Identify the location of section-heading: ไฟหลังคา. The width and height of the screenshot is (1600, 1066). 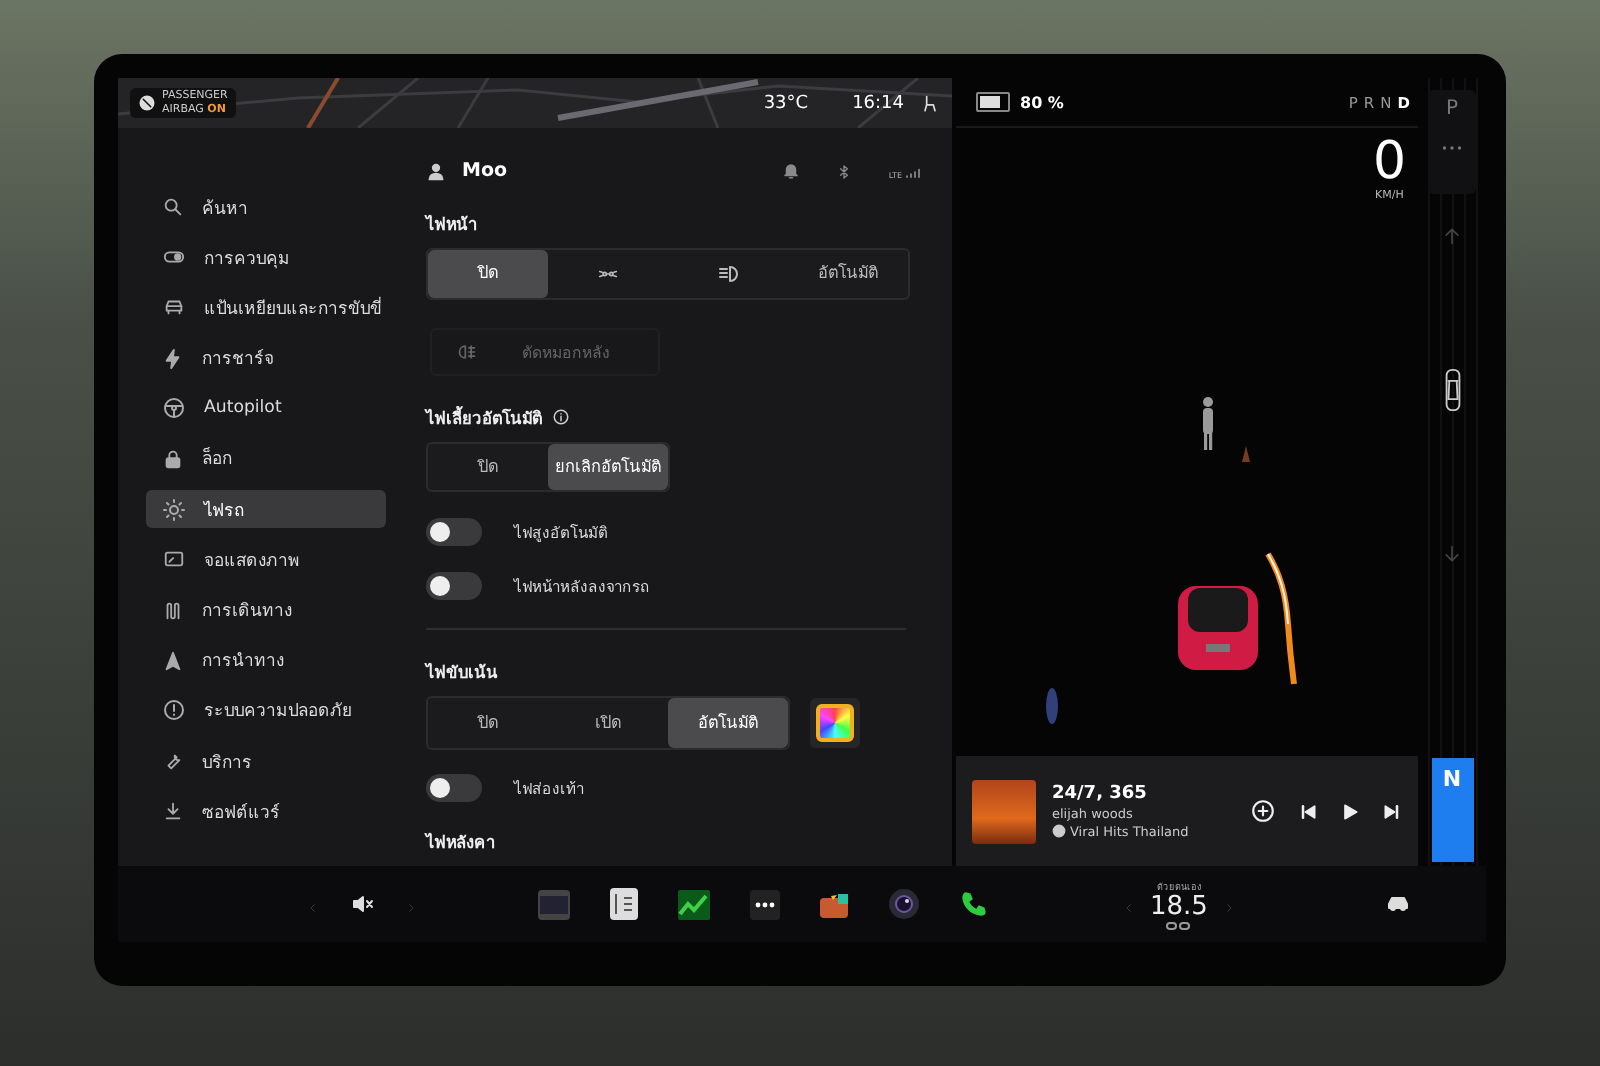
(462, 842).